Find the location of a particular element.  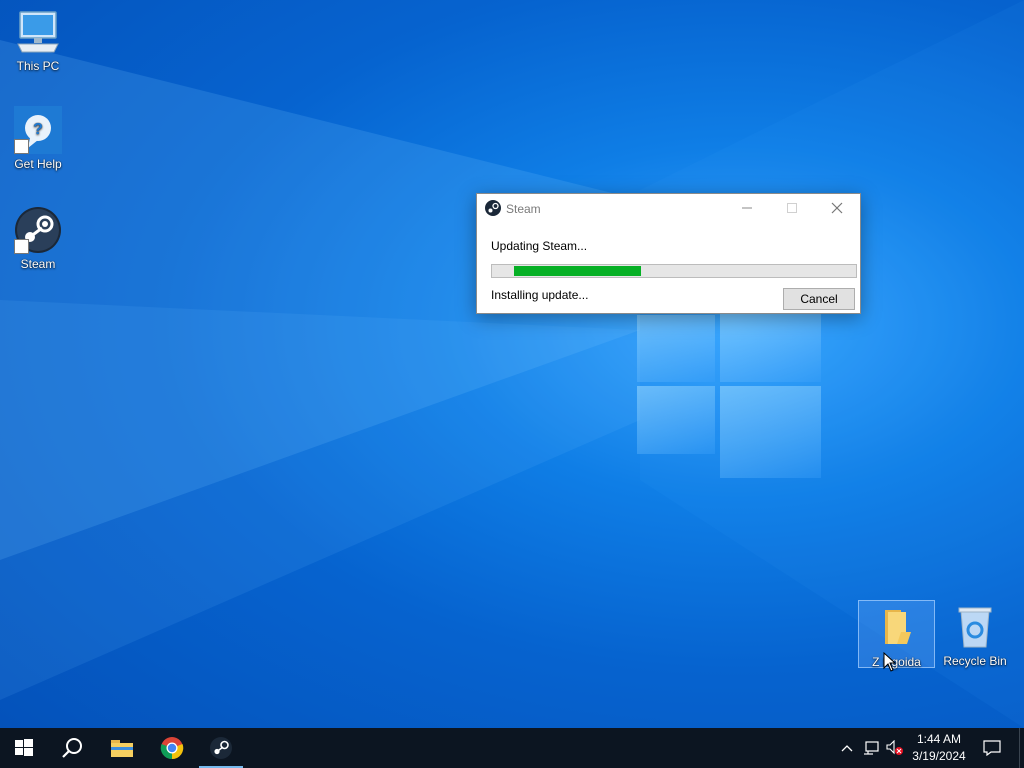

chevron-up-icon is located at coordinates (847, 748).